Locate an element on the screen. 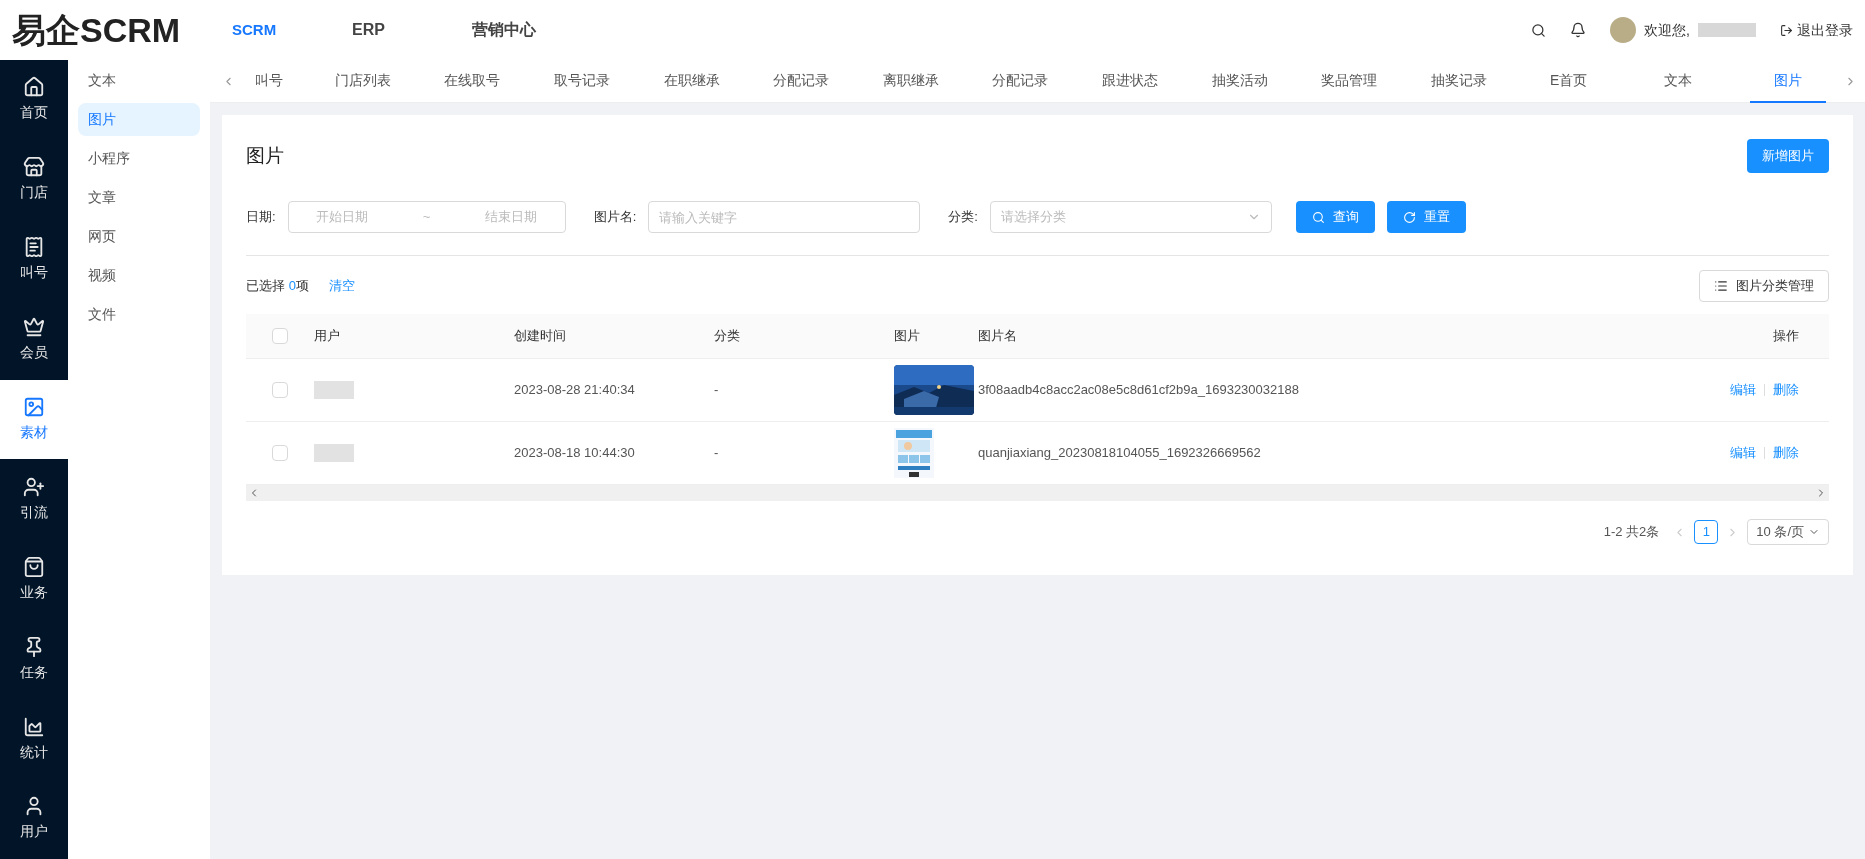  page-tab: 在线取号 is located at coordinates (472, 81).